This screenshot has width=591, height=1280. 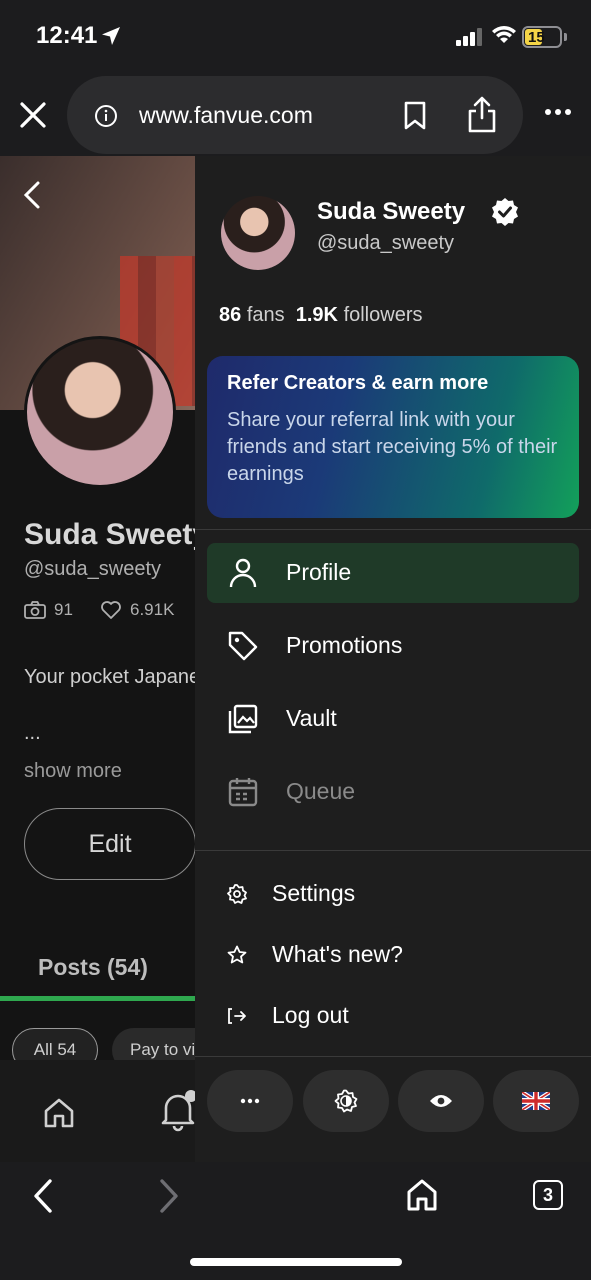 I want to click on menu-item-label: Vault, so click(x=311, y=718).